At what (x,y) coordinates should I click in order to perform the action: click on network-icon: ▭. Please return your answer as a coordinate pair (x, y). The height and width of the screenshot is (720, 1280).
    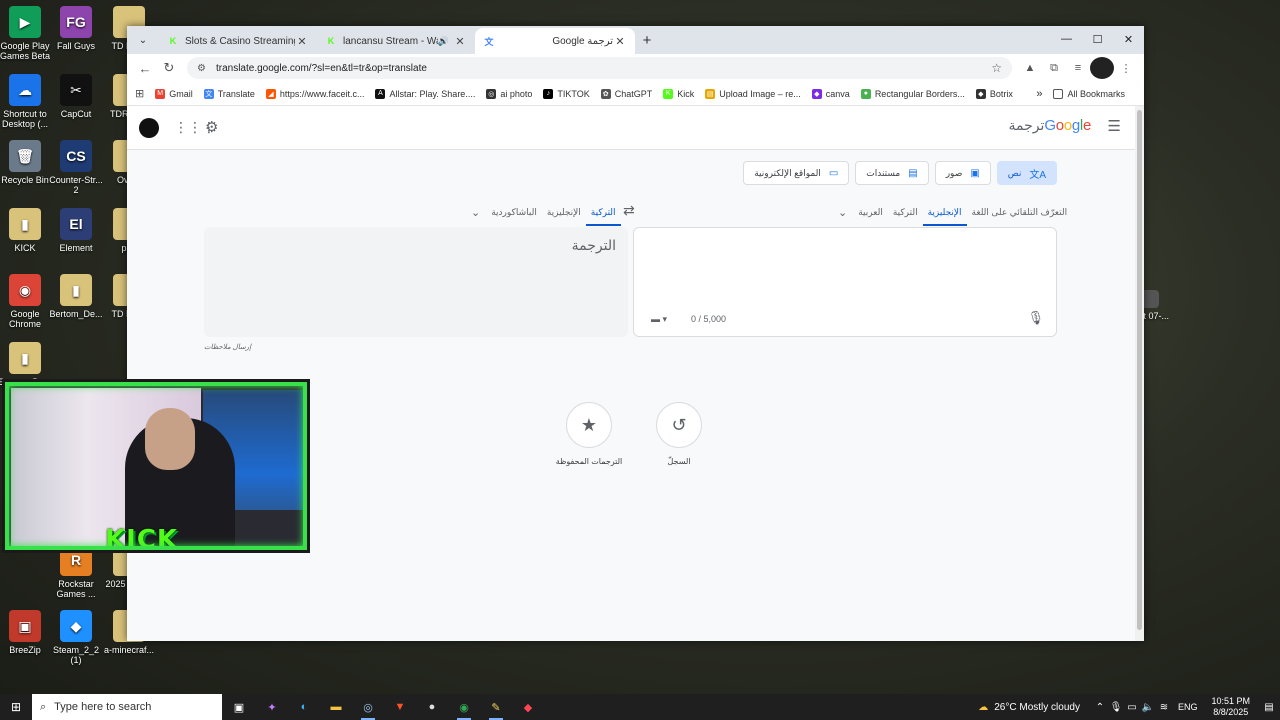
    Looking at the image, I should click on (1132, 707).